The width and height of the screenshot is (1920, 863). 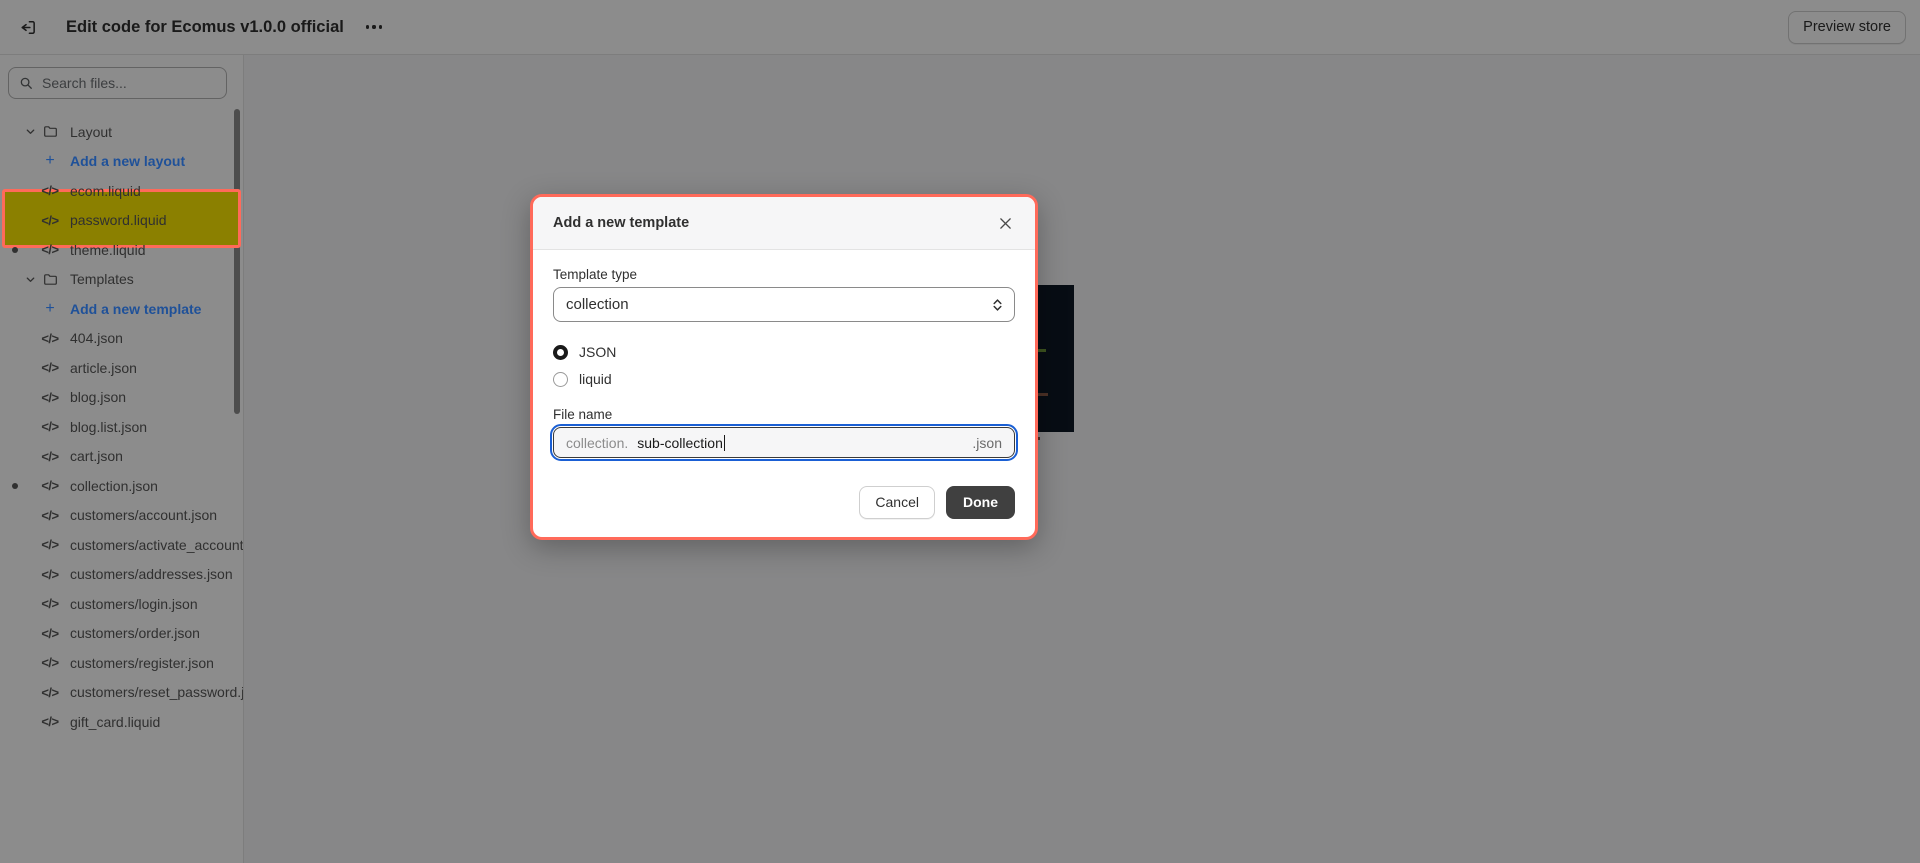 I want to click on tree-row-label: customers/addresses.json, so click(x=151, y=574).